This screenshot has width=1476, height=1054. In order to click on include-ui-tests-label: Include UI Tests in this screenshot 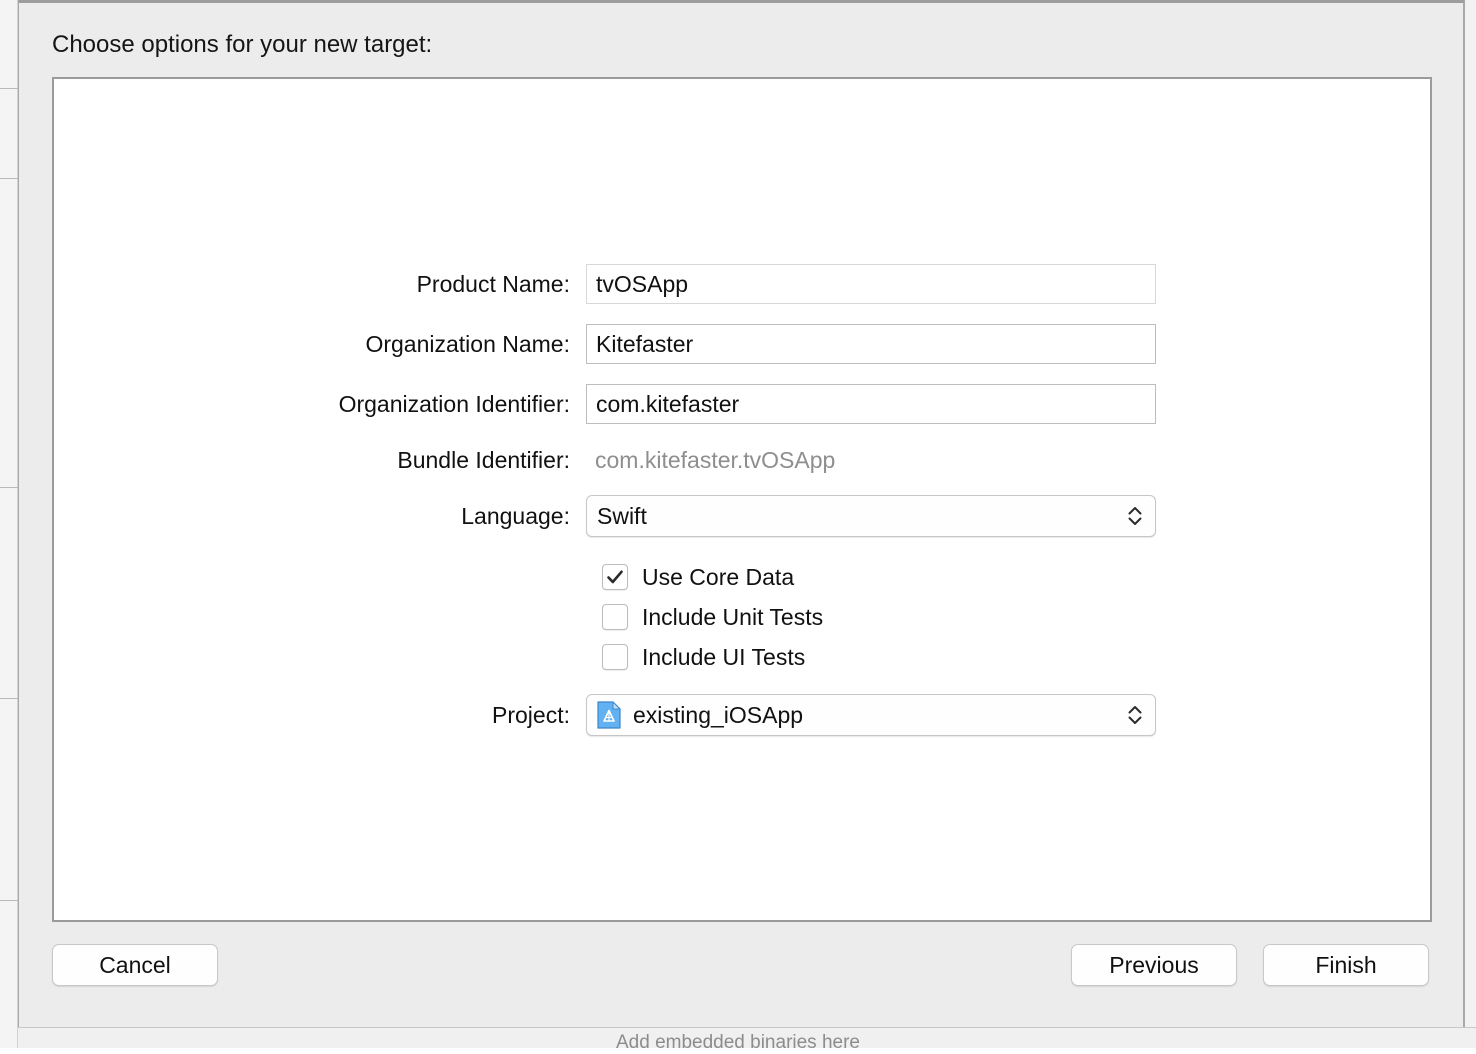, I will do `click(724, 656)`.